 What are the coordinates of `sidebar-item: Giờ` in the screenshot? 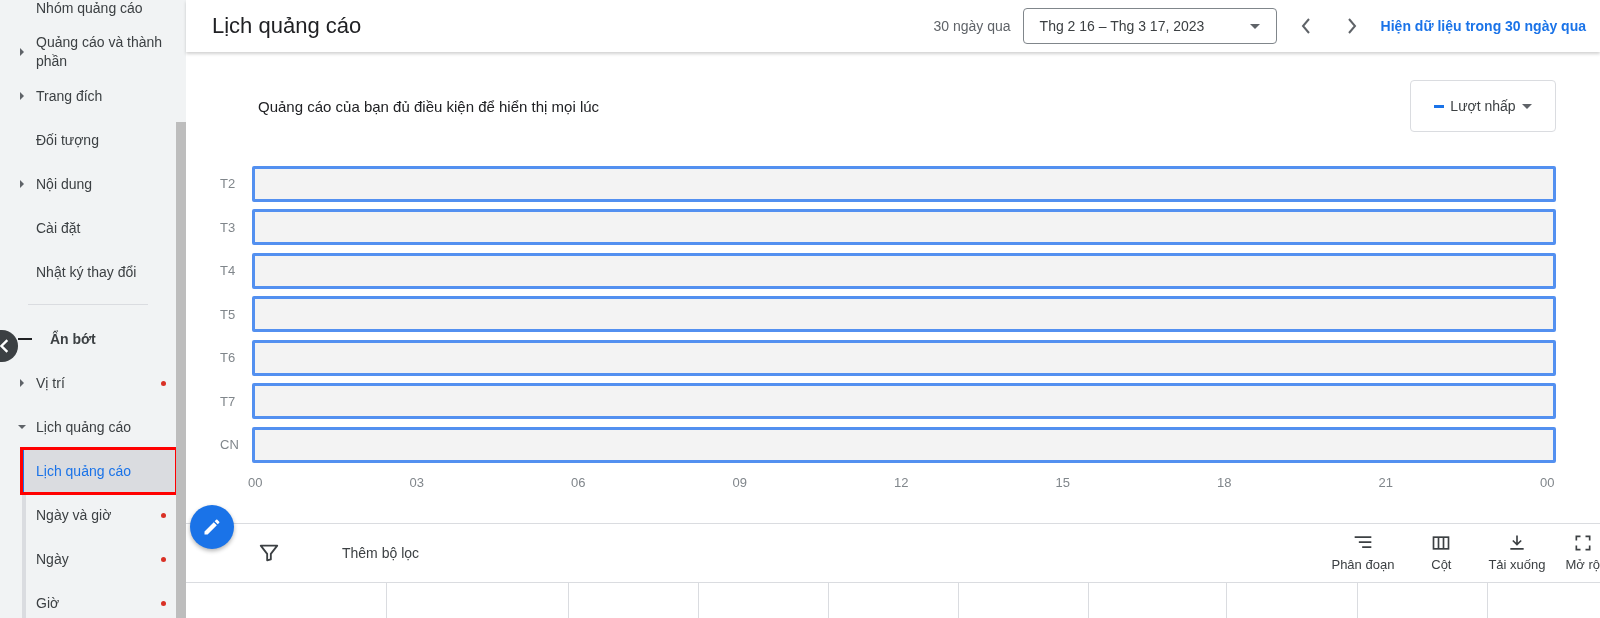 It's located at (101, 599).